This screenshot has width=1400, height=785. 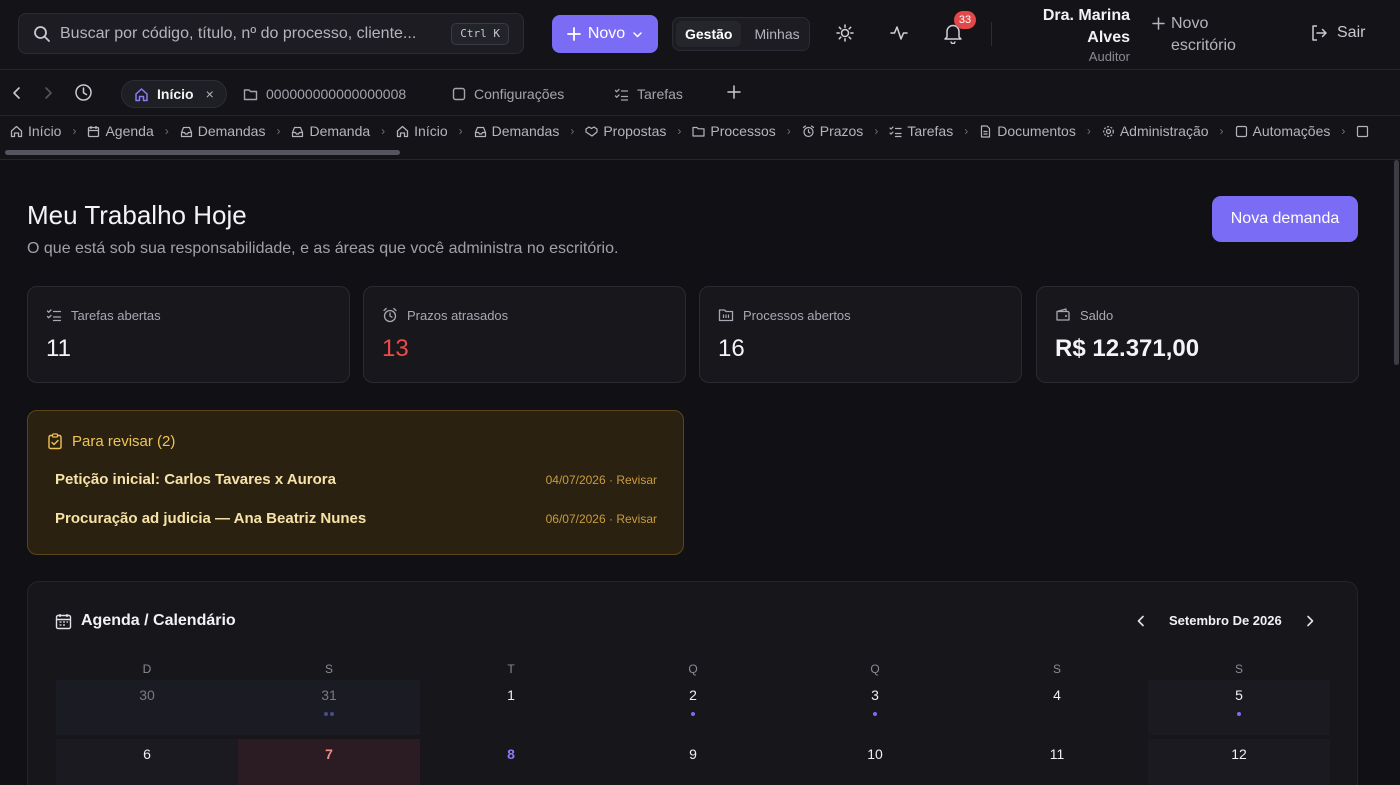 I want to click on day-number: 30, so click(x=147, y=695).